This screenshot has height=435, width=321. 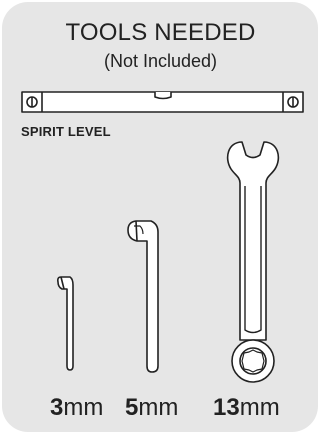 I want to click on hex-key-5mm-label: 5mm, so click(x=151, y=408).